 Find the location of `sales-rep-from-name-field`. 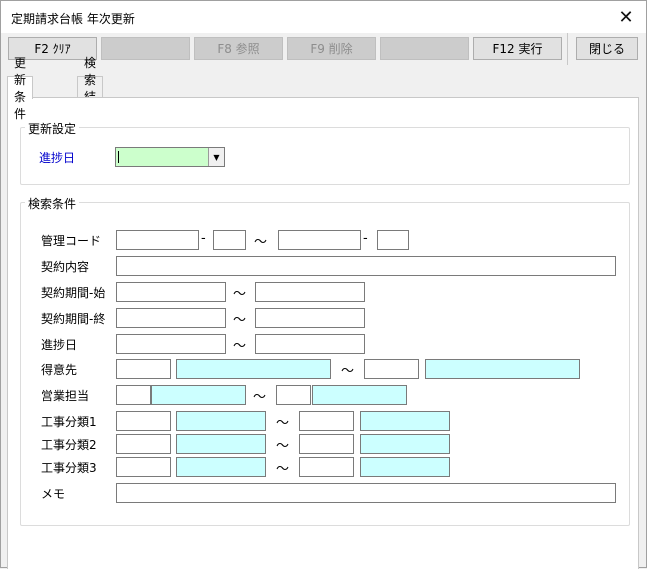

sales-rep-from-name-field is located at coordinates (198, 395).